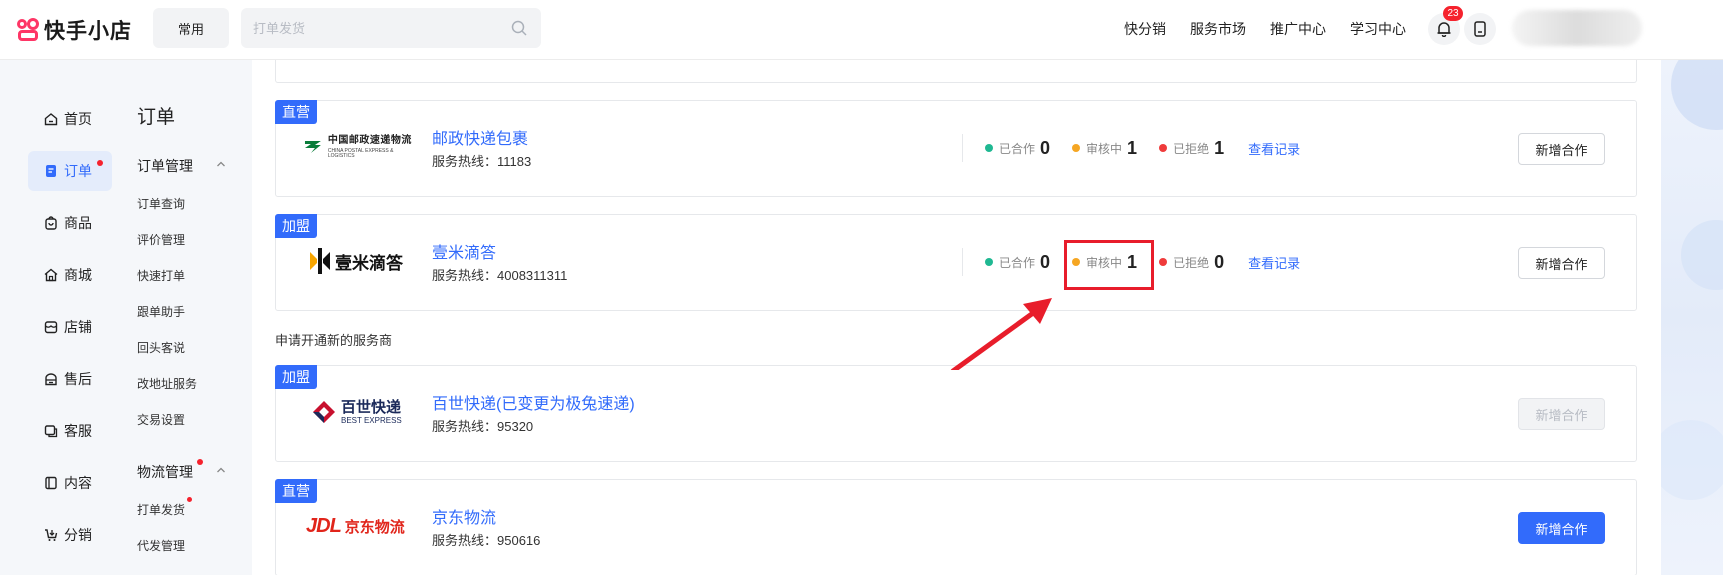 Image resolution: width=1723 pixels, height=575 pixels. I want to click on distribution-icon, so click(51, 535).